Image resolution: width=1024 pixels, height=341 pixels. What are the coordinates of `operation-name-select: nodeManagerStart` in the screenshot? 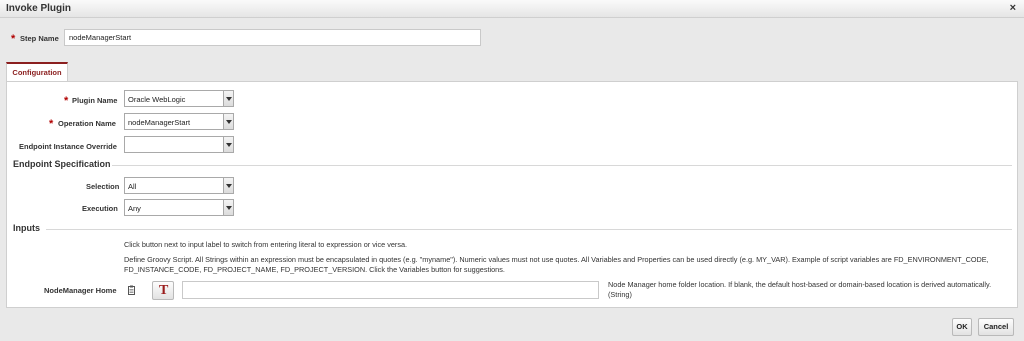 It's located at (179, 121).